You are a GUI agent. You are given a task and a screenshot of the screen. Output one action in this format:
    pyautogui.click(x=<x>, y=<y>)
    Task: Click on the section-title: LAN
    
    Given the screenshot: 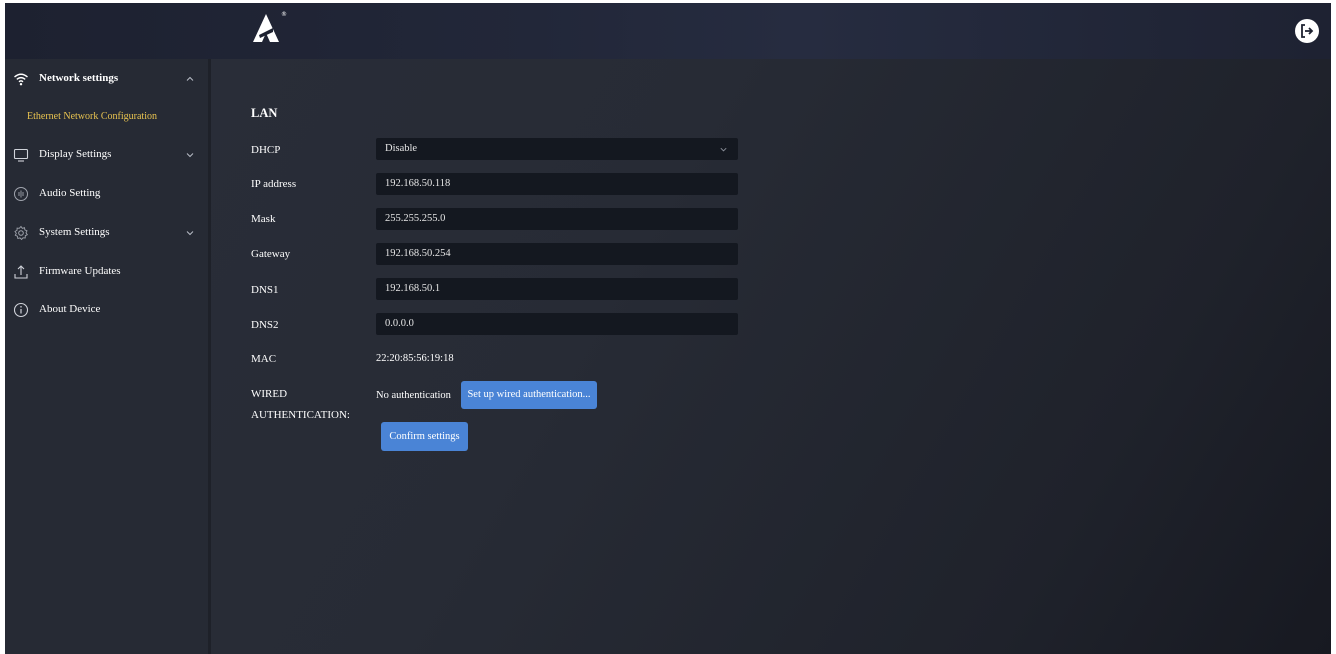 What is the action you would take?
    pyautogui.click(x=264, y=113)
    